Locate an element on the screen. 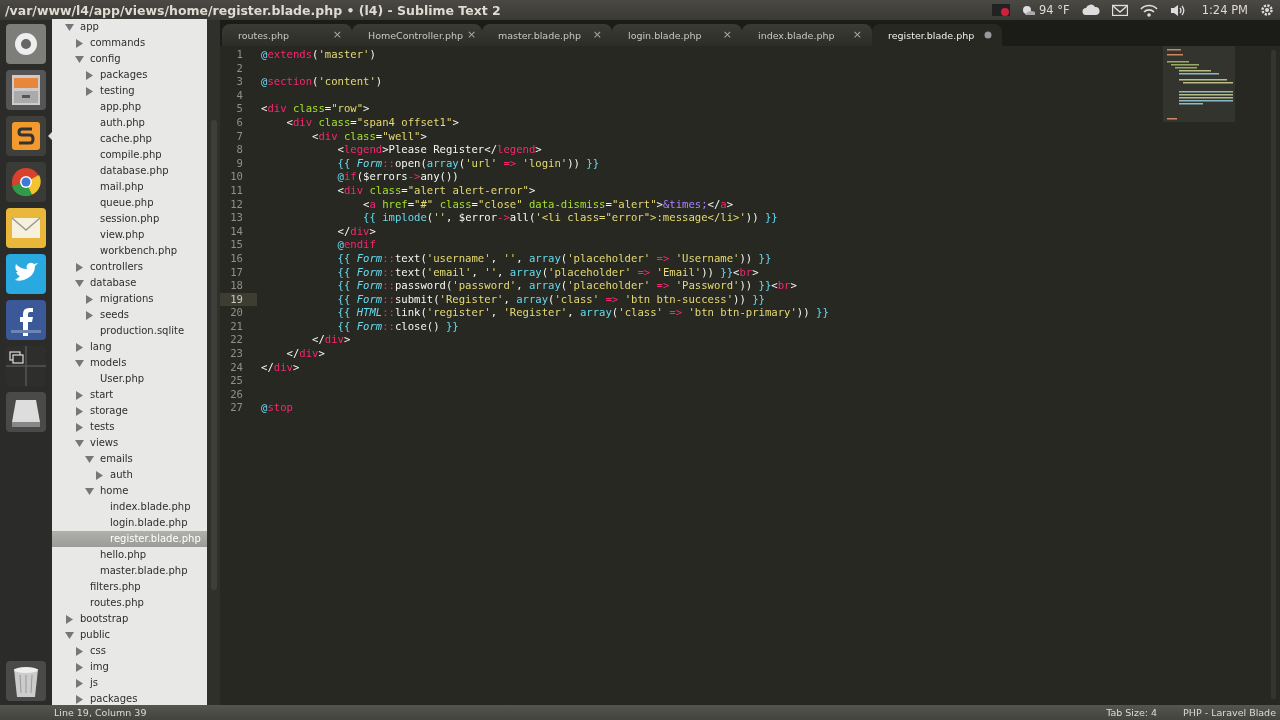 This screenshot has height=720, width=1280. tree-item: app.php is located at coordinates (129, 107).